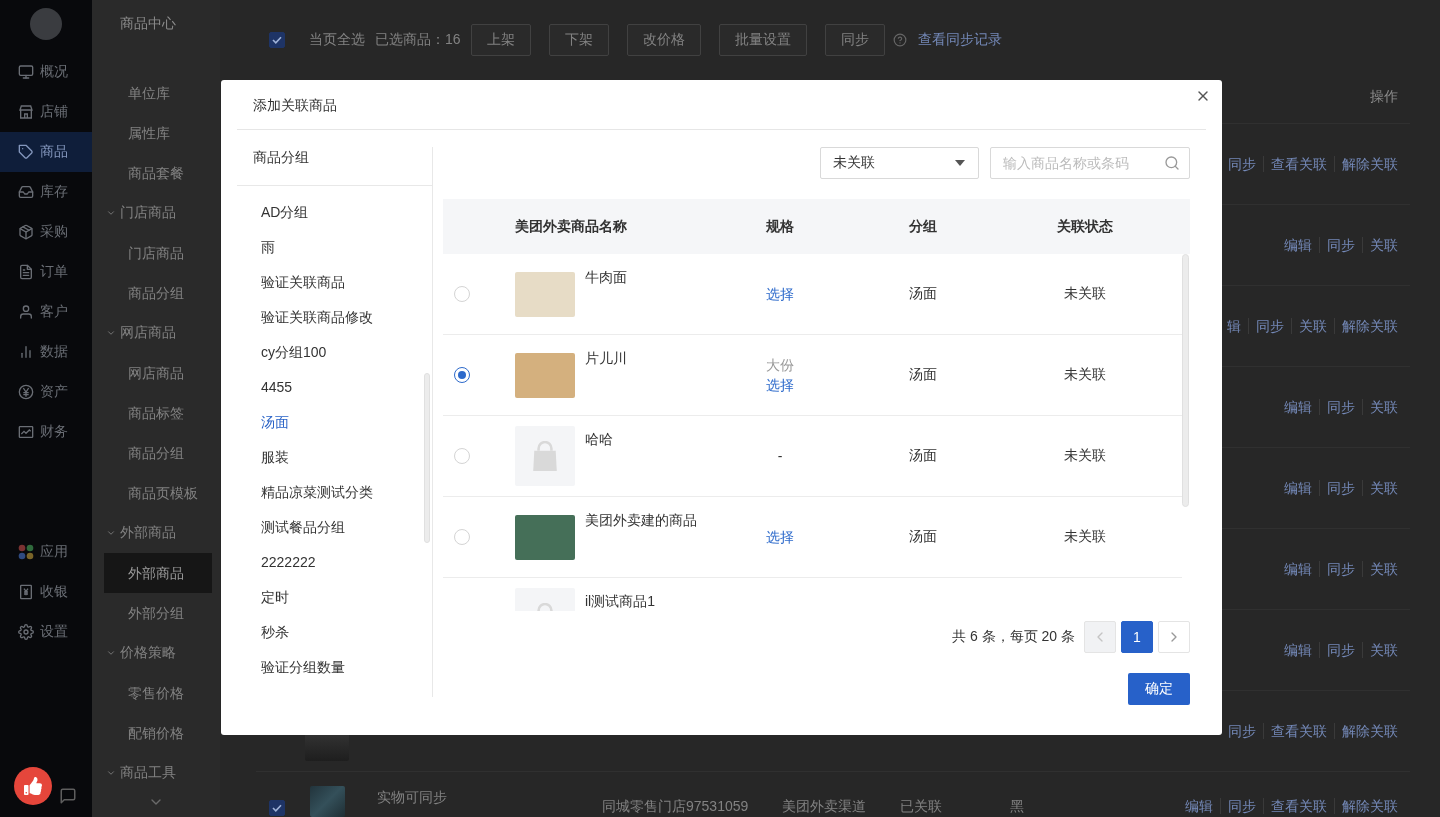  What do you see at coordinates (158, 693) in the screenshot?
I see `subnav-item: 零售价格` at bounding box center [158, 693].